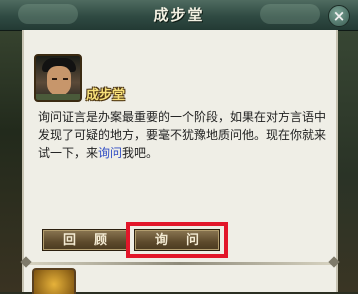  I want to click on highlight-box, so click(177, 240).